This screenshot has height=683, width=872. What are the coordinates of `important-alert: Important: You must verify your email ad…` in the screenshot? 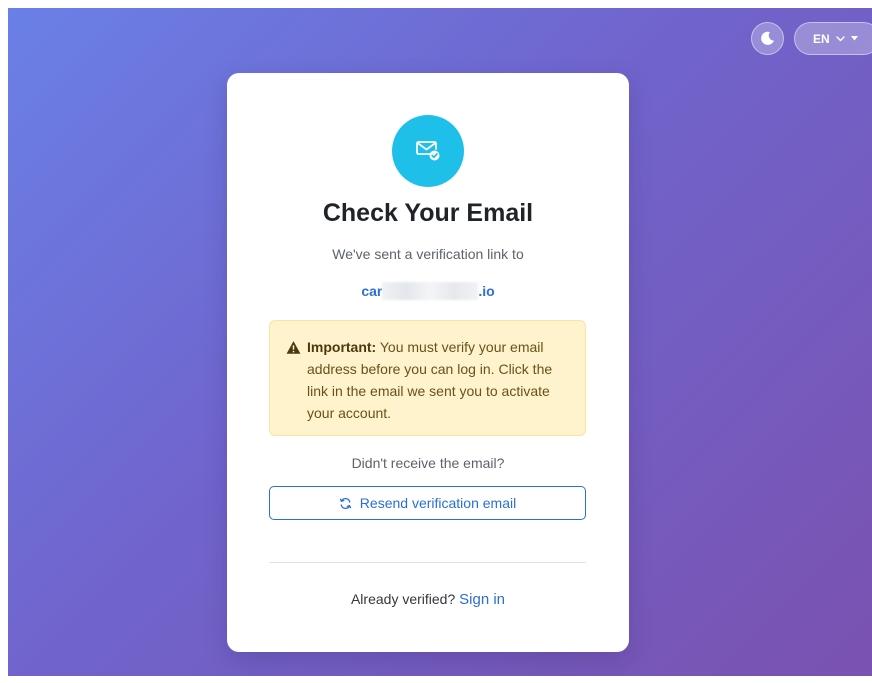 It's located at (427, 378).